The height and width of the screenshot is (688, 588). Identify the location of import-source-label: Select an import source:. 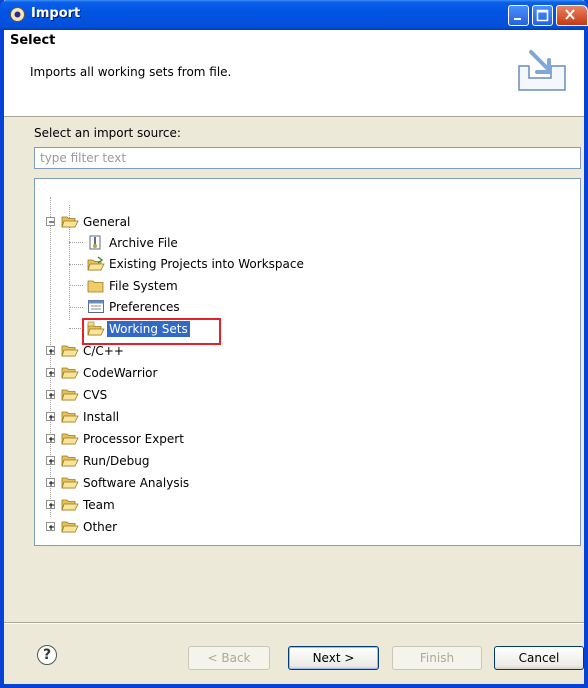
(107, 133).